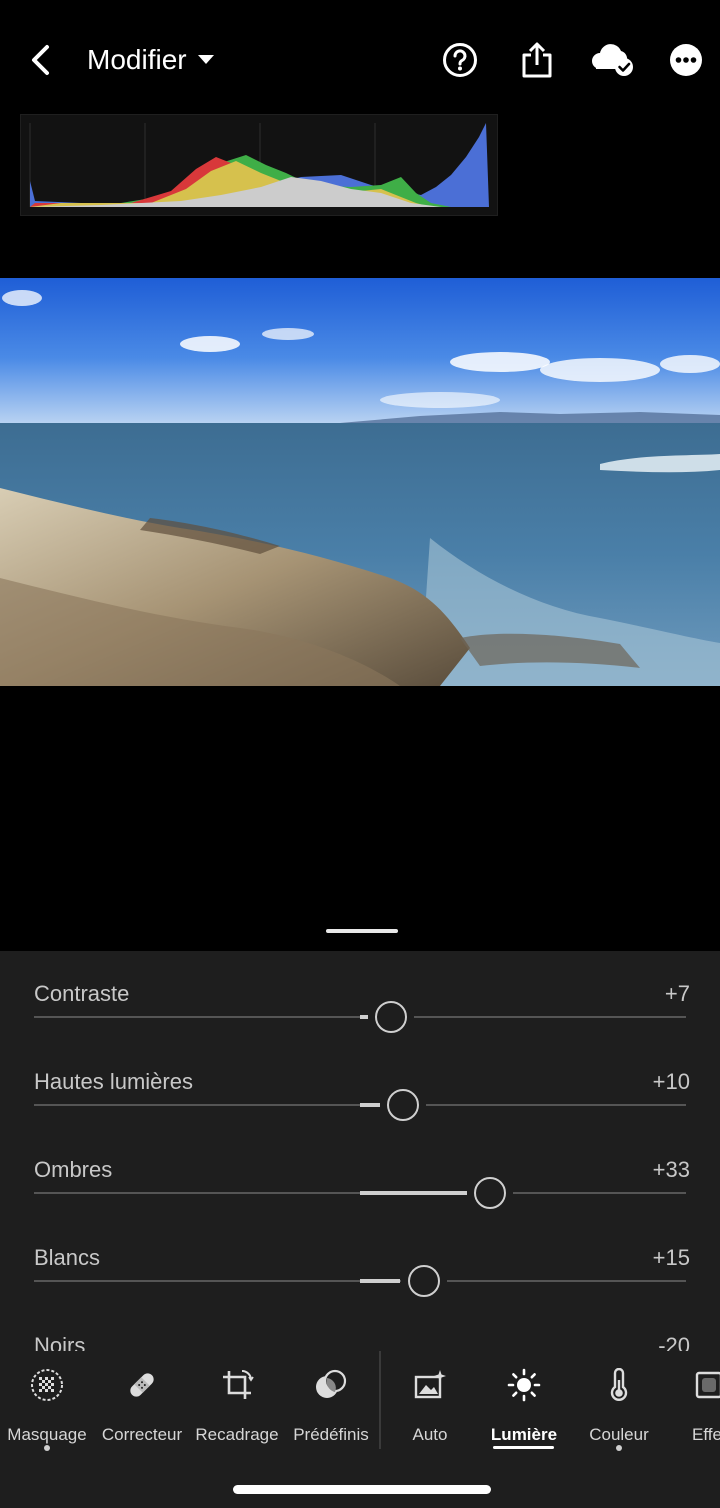  Describe the element at coordinates (362, 931) in the screenshot. I see `panel-drag-handle` at that location.